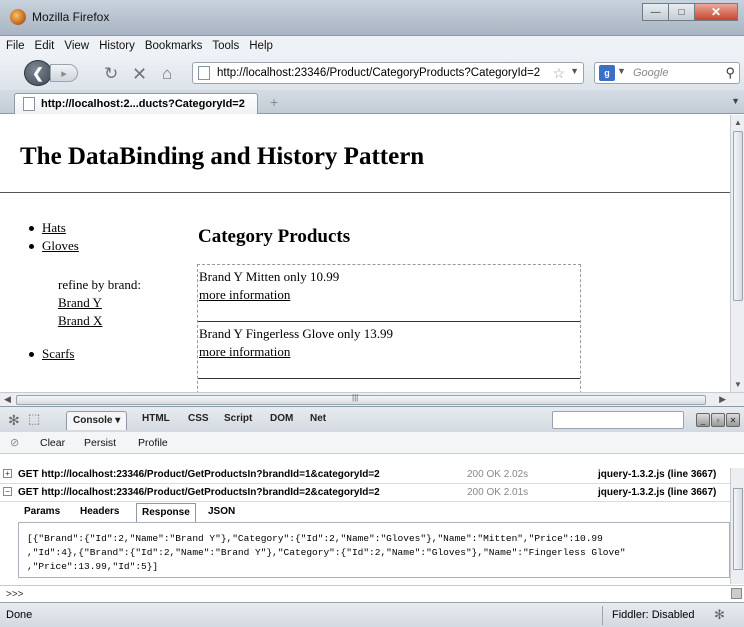 This screenshot has width=744, height=627. I want to click on firebug-search-input, so click(618, 420).